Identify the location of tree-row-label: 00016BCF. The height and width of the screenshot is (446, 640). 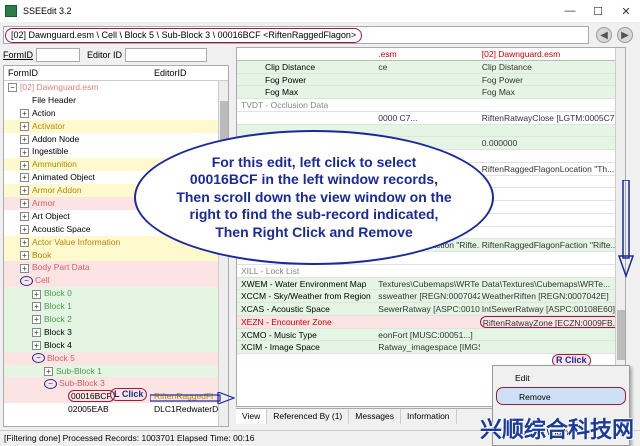
(91, 396).